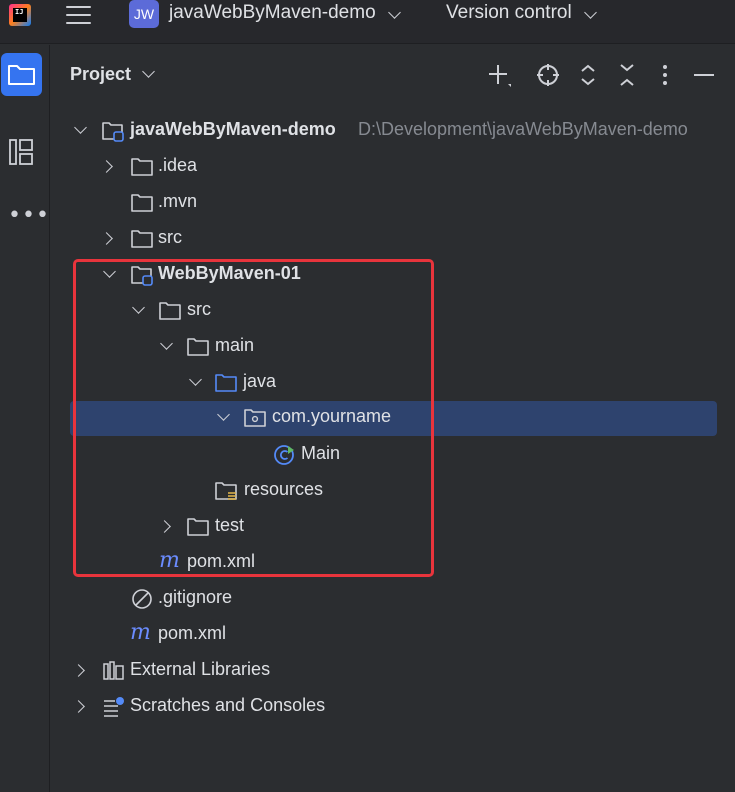 Image resolution: width=735 pixels, height=792 pixels. What do you see at coordinates (392, 275) in the screenshot?
I see `tree-row-module: WebByMaven-01` at bounding box center [392, 275].